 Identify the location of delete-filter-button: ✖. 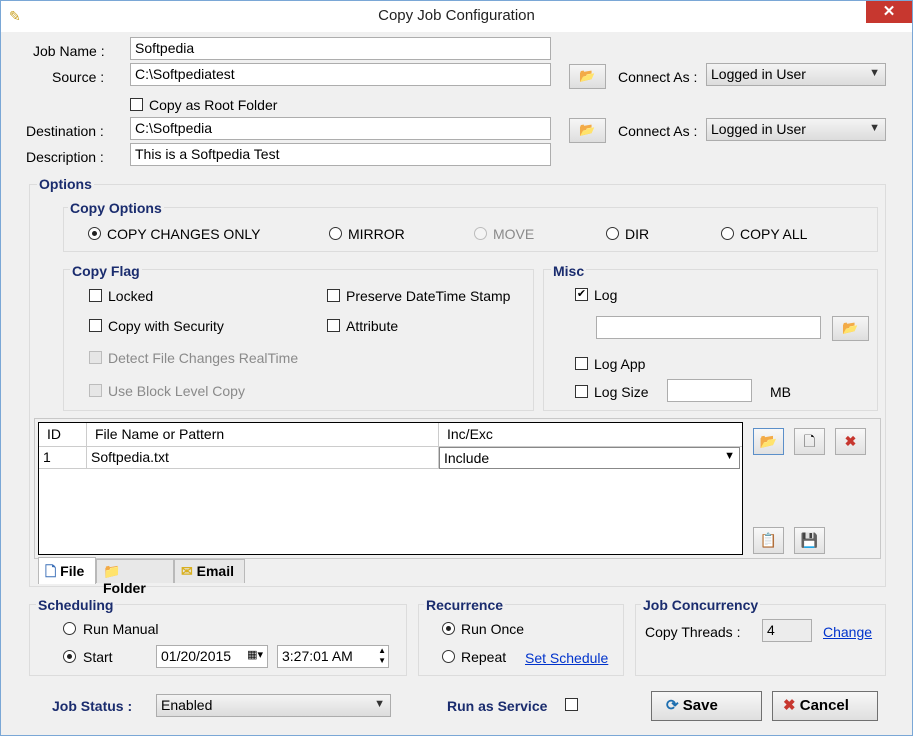
(850, 441).